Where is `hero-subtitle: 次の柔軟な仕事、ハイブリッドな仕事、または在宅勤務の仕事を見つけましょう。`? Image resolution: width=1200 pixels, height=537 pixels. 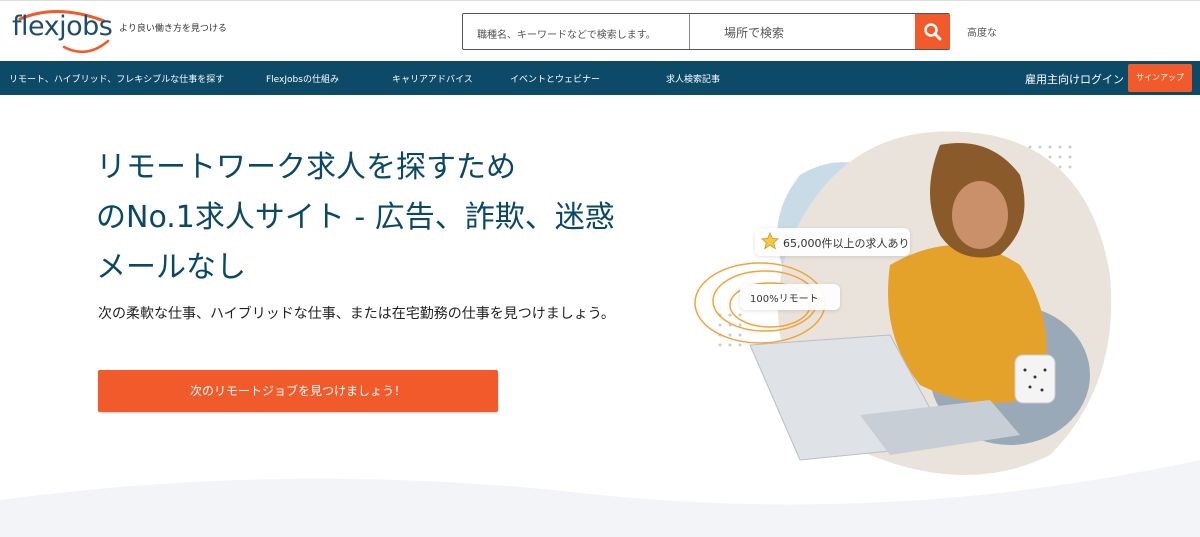
hero-subtitle: 次の柔軟な仕事、ハイブリッドな仕事、または在宅勤務の仕事を見つけましょう。 is located at coordinates (356, 314).